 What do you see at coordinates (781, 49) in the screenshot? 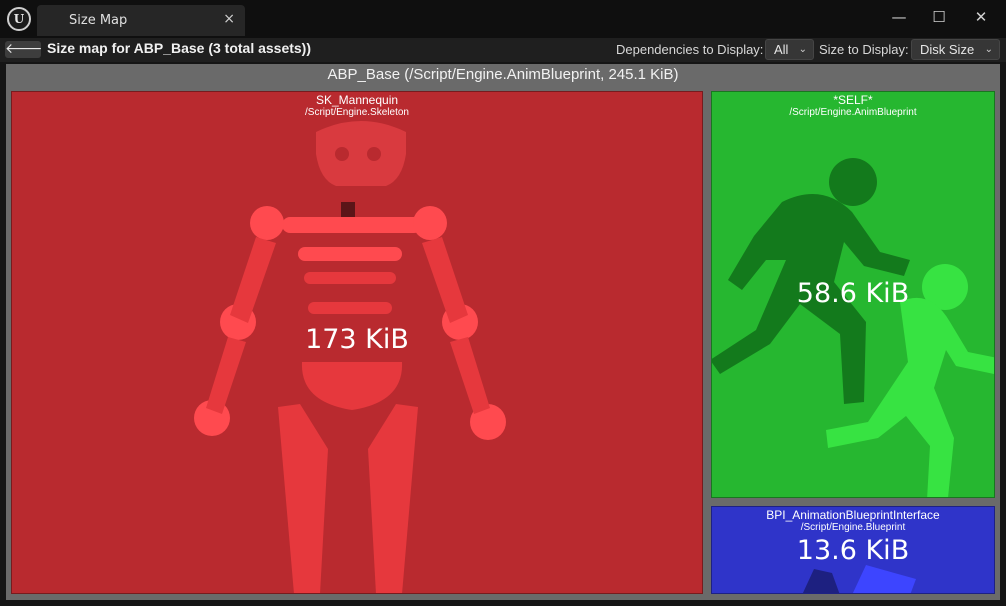
I see `dependencies-value: All` at bounding box center [781, 49].